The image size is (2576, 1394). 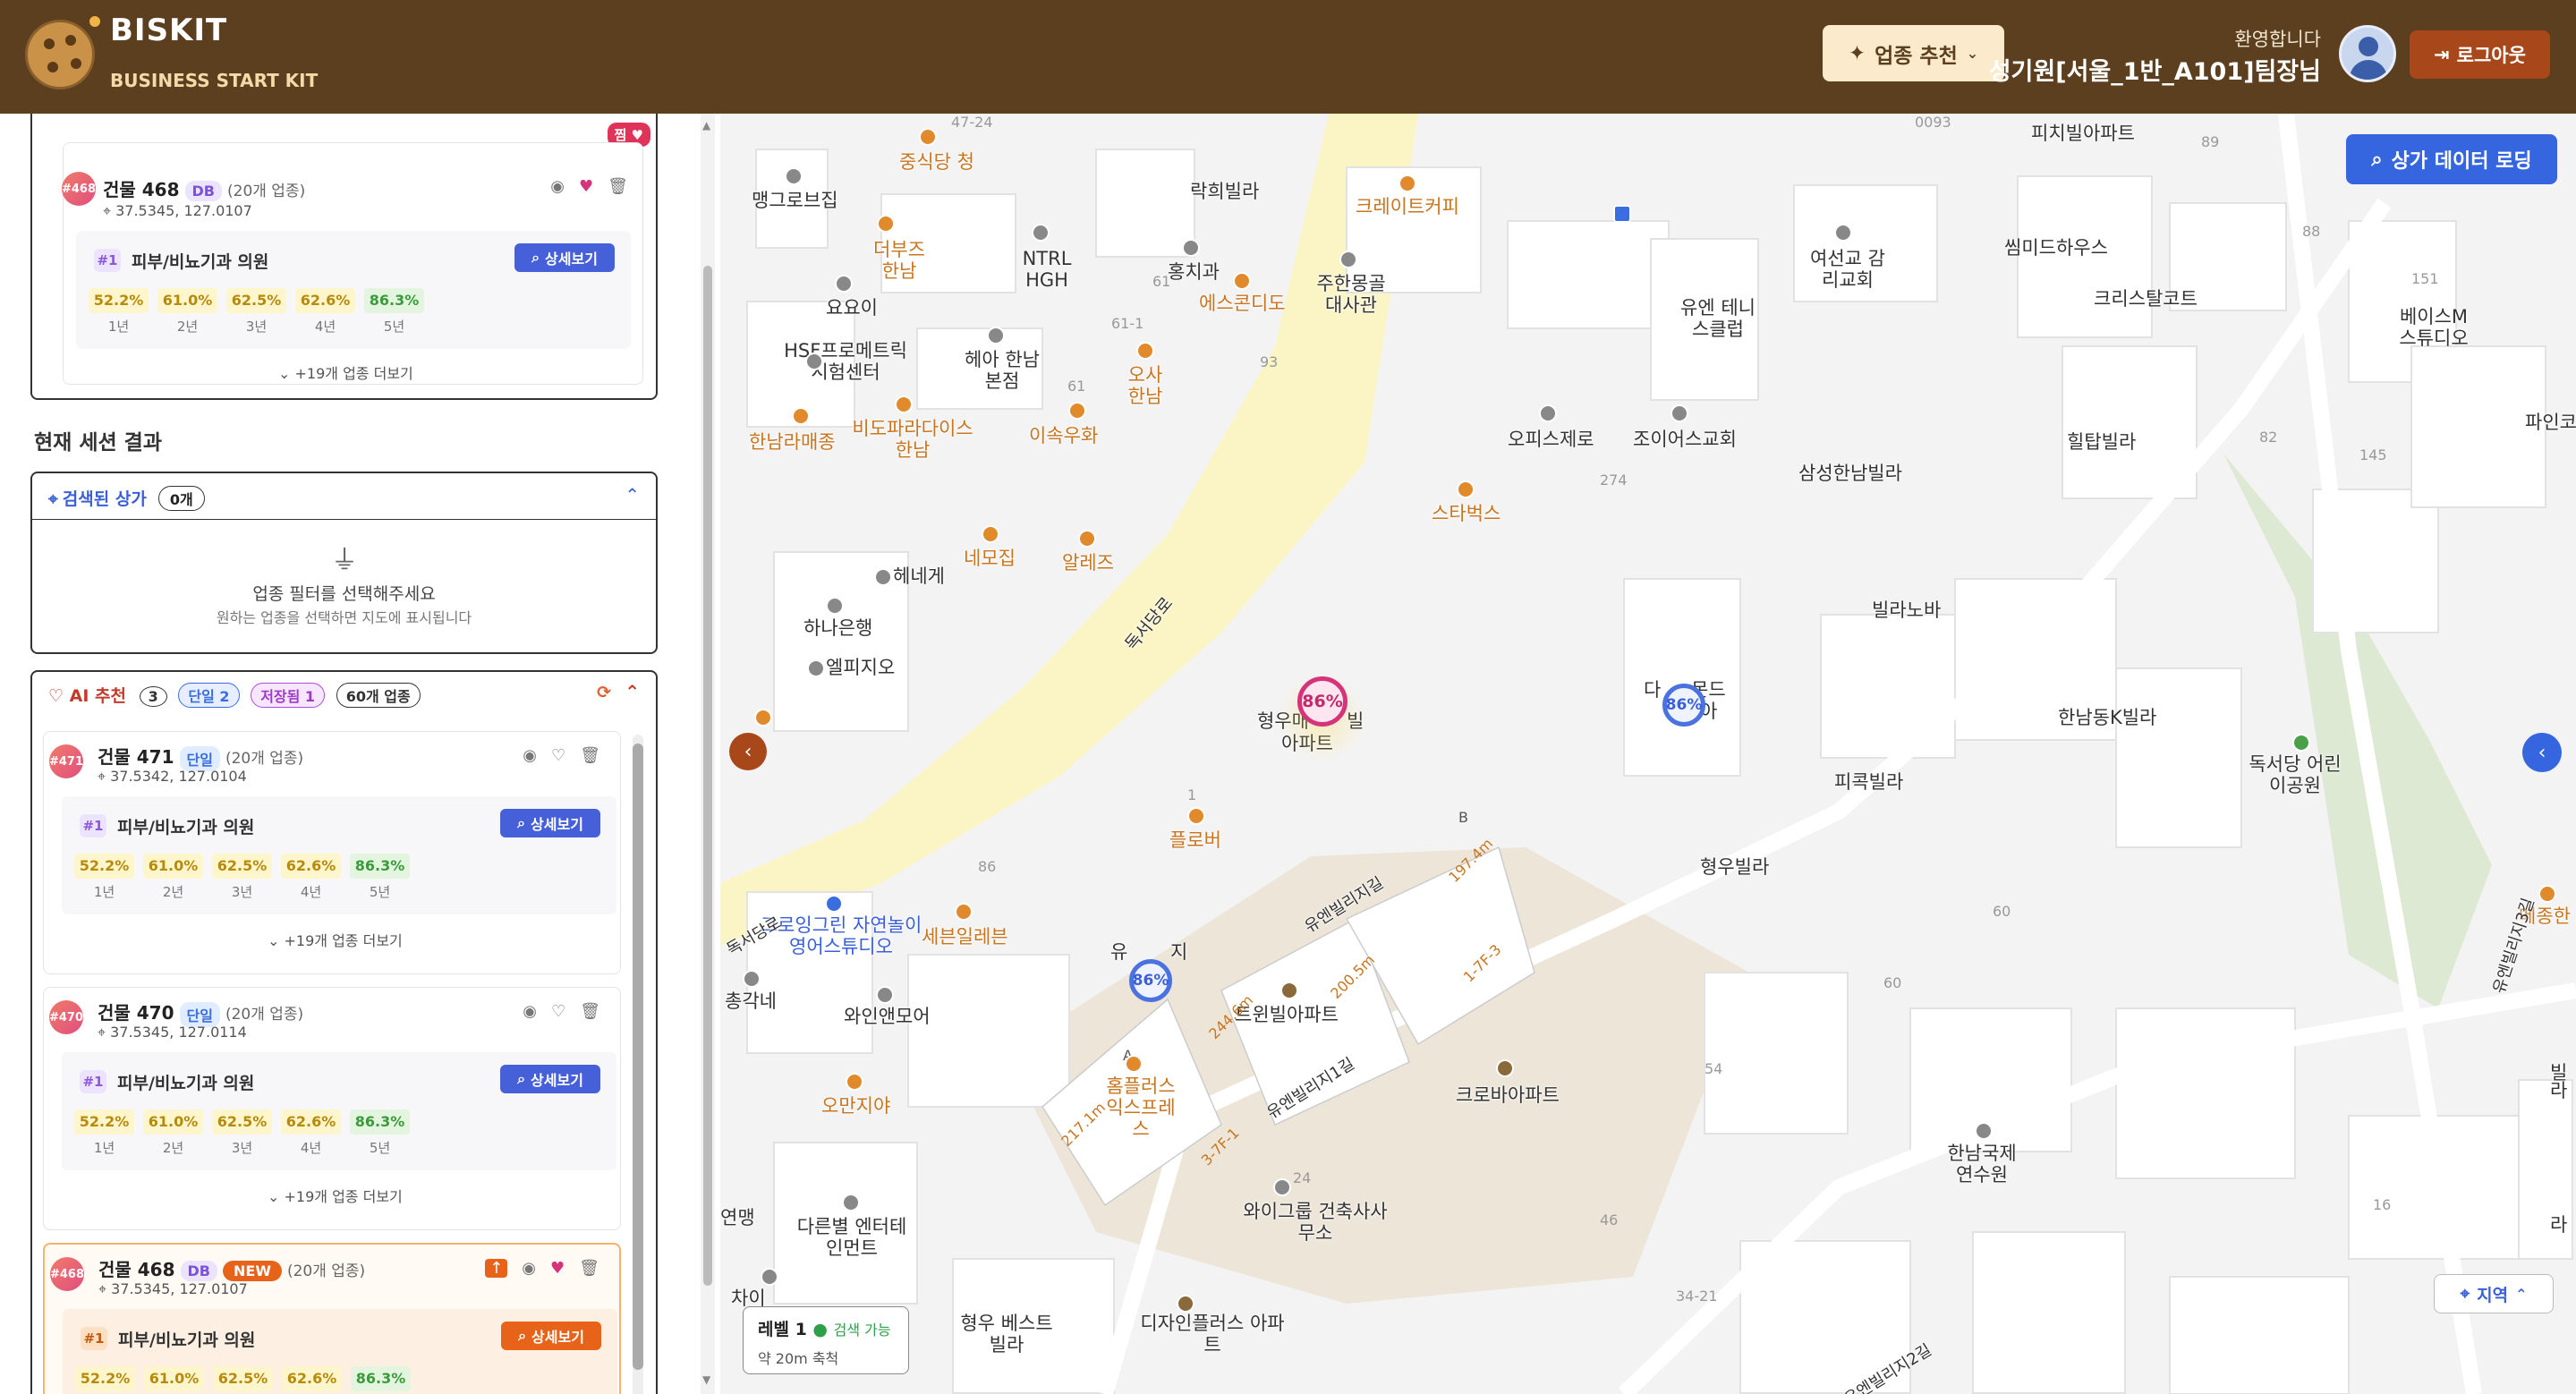 I want to click on map-label: 오사 한남, so click(x=1145, y=385).